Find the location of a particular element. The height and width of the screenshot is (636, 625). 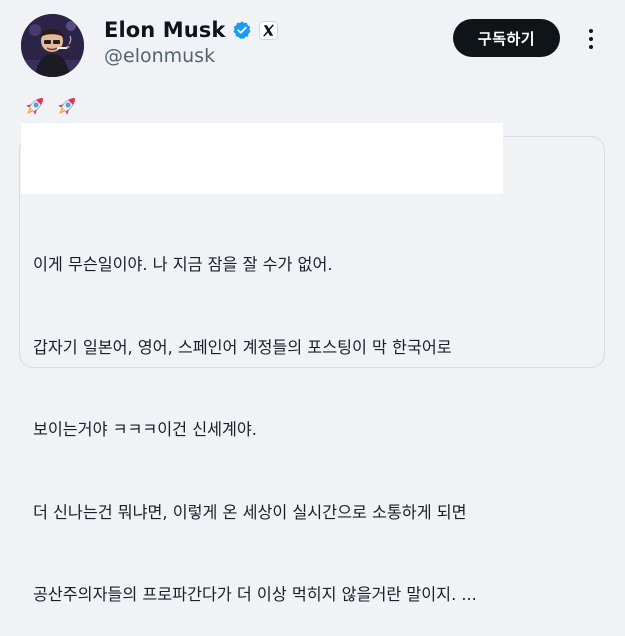

avatar is located at coordinates (52, 45).